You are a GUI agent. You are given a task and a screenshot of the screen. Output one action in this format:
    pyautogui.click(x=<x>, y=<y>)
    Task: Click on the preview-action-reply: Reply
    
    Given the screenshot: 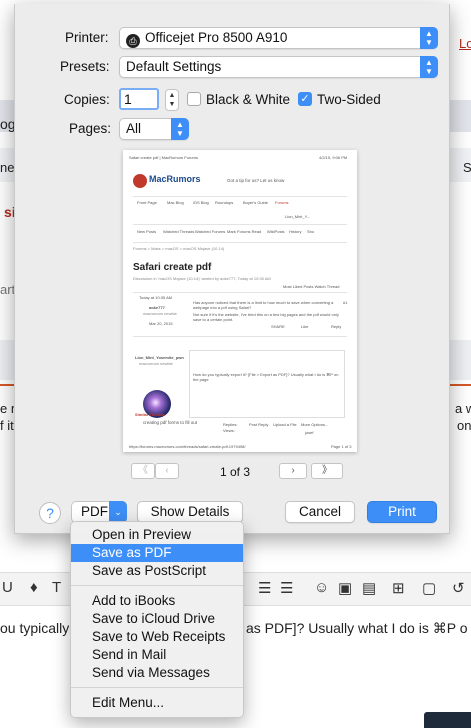 What is the action you would take?
    pyautogui.click(x=336, y=326)
    